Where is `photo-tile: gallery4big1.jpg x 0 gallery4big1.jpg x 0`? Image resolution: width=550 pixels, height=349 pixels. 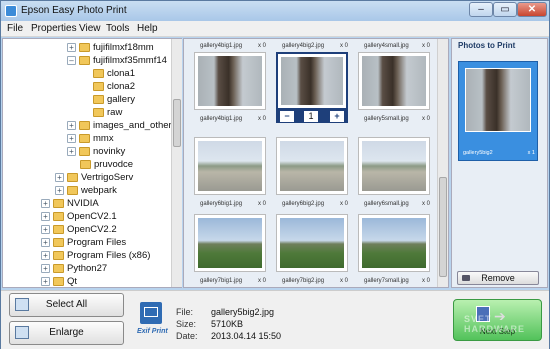
photo-tile: gallery4big1.jpg x 0 gallery4big1.jpg x 0 is located at coordinates (229, 83).